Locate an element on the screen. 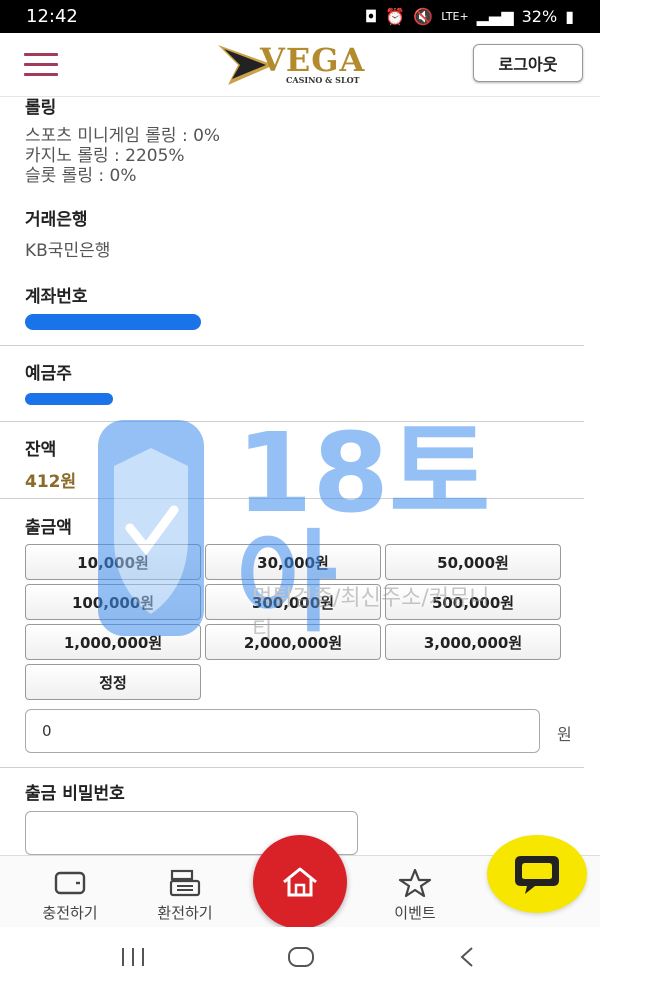 The width and height of the screenshot is (646, 987). amount-button-300000: 300,000원 is located at coordinates (293, 602).